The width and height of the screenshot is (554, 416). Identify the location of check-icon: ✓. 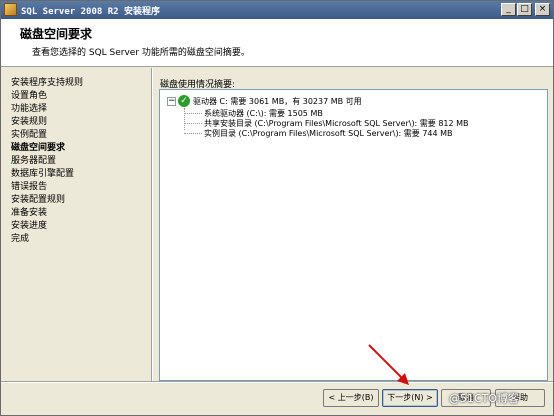
(184, 101).